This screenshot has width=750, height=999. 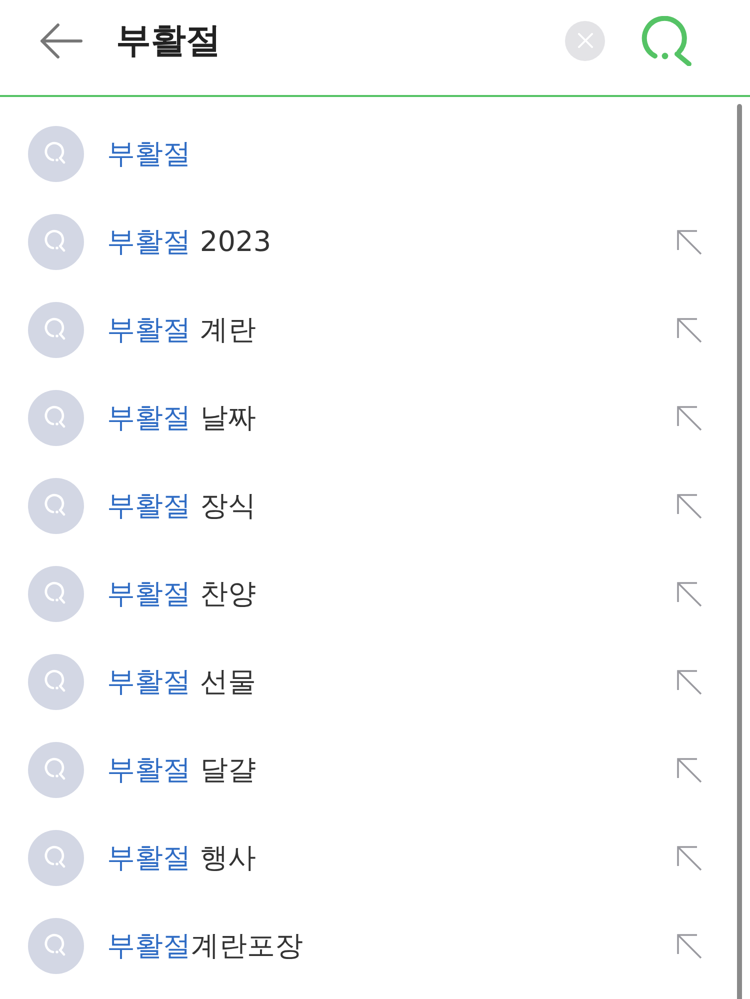 What do you see at coordinates (189, 242) in the screenshot?
I see `suggestion-text: 부활절 2023` at bounding box center [189, 242].